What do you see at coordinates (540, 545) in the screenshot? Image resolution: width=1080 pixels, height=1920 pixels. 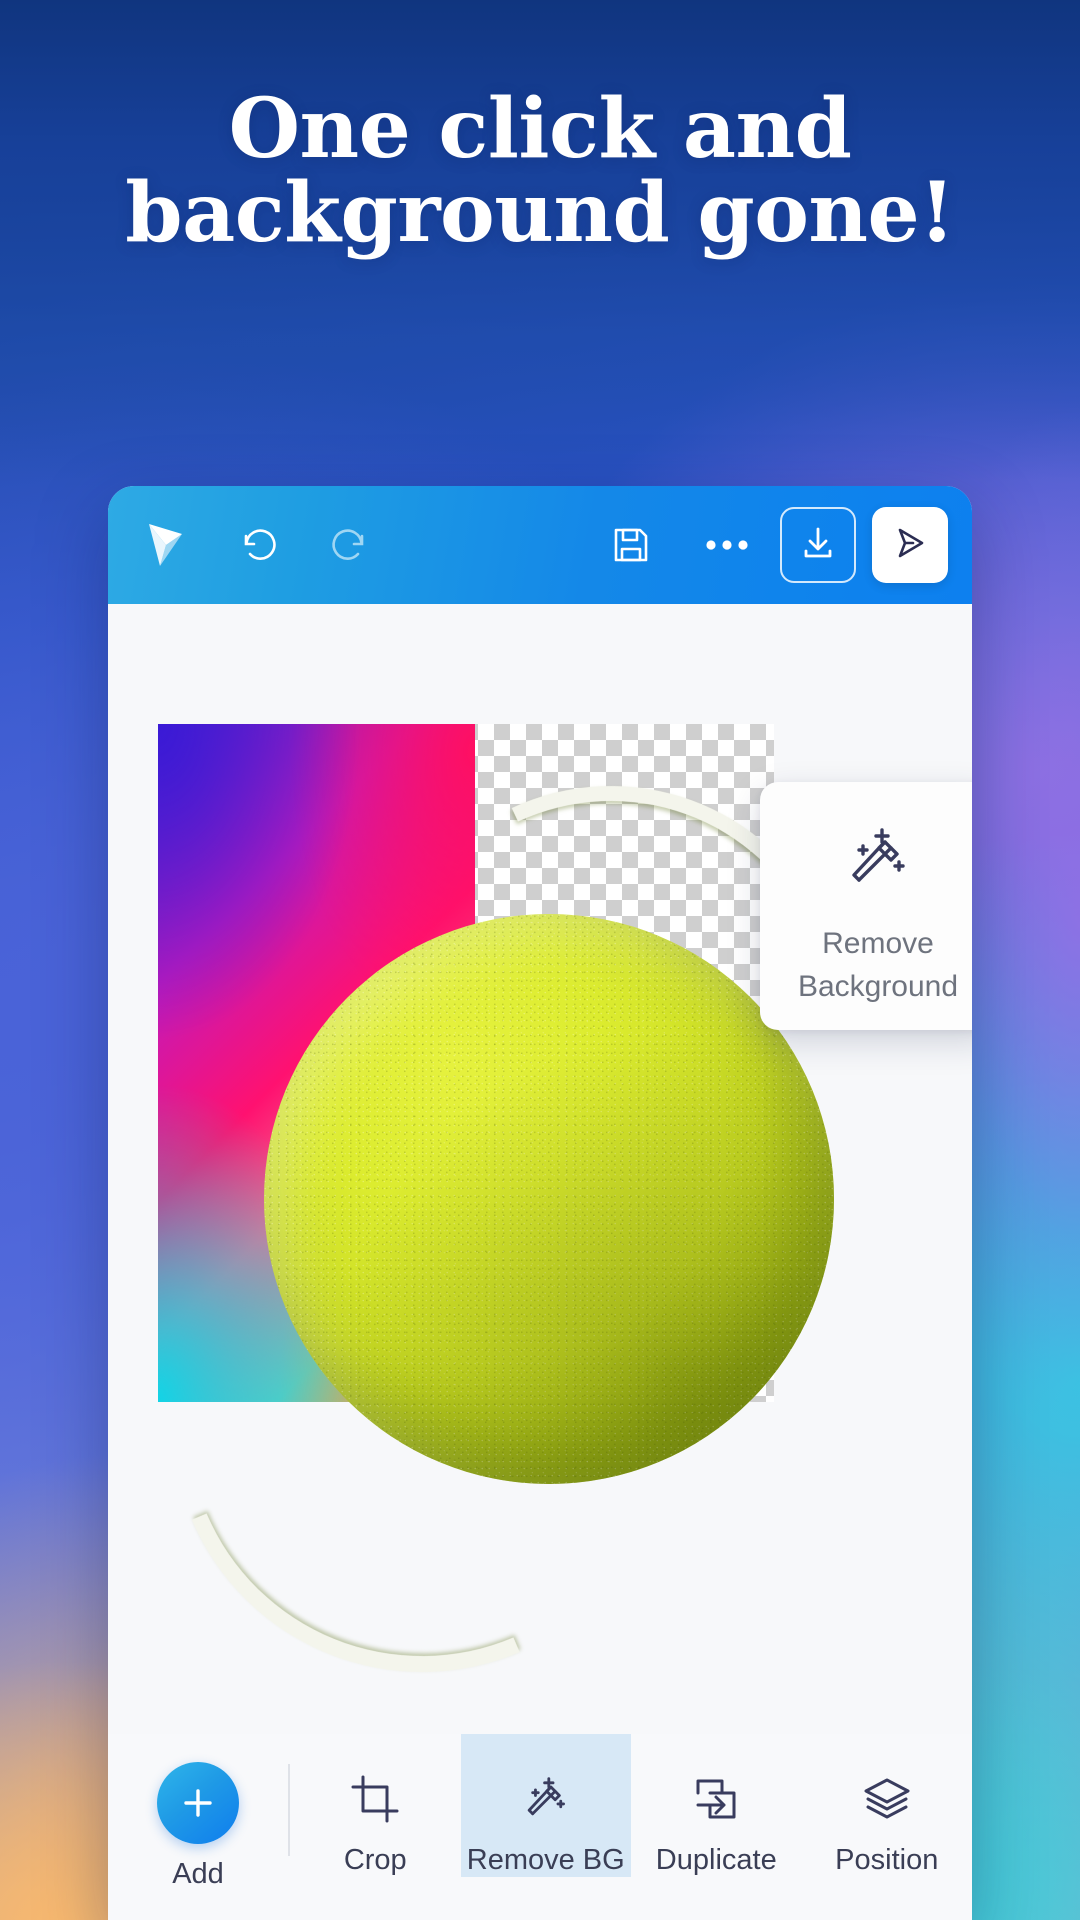 I see `top-toolbar` at bounding box center [540, 545].